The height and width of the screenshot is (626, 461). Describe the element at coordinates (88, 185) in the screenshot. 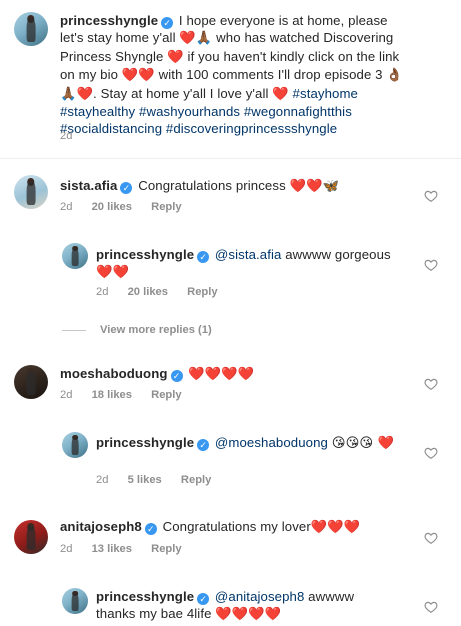

I see `comment-username: sista.afia` at that location.